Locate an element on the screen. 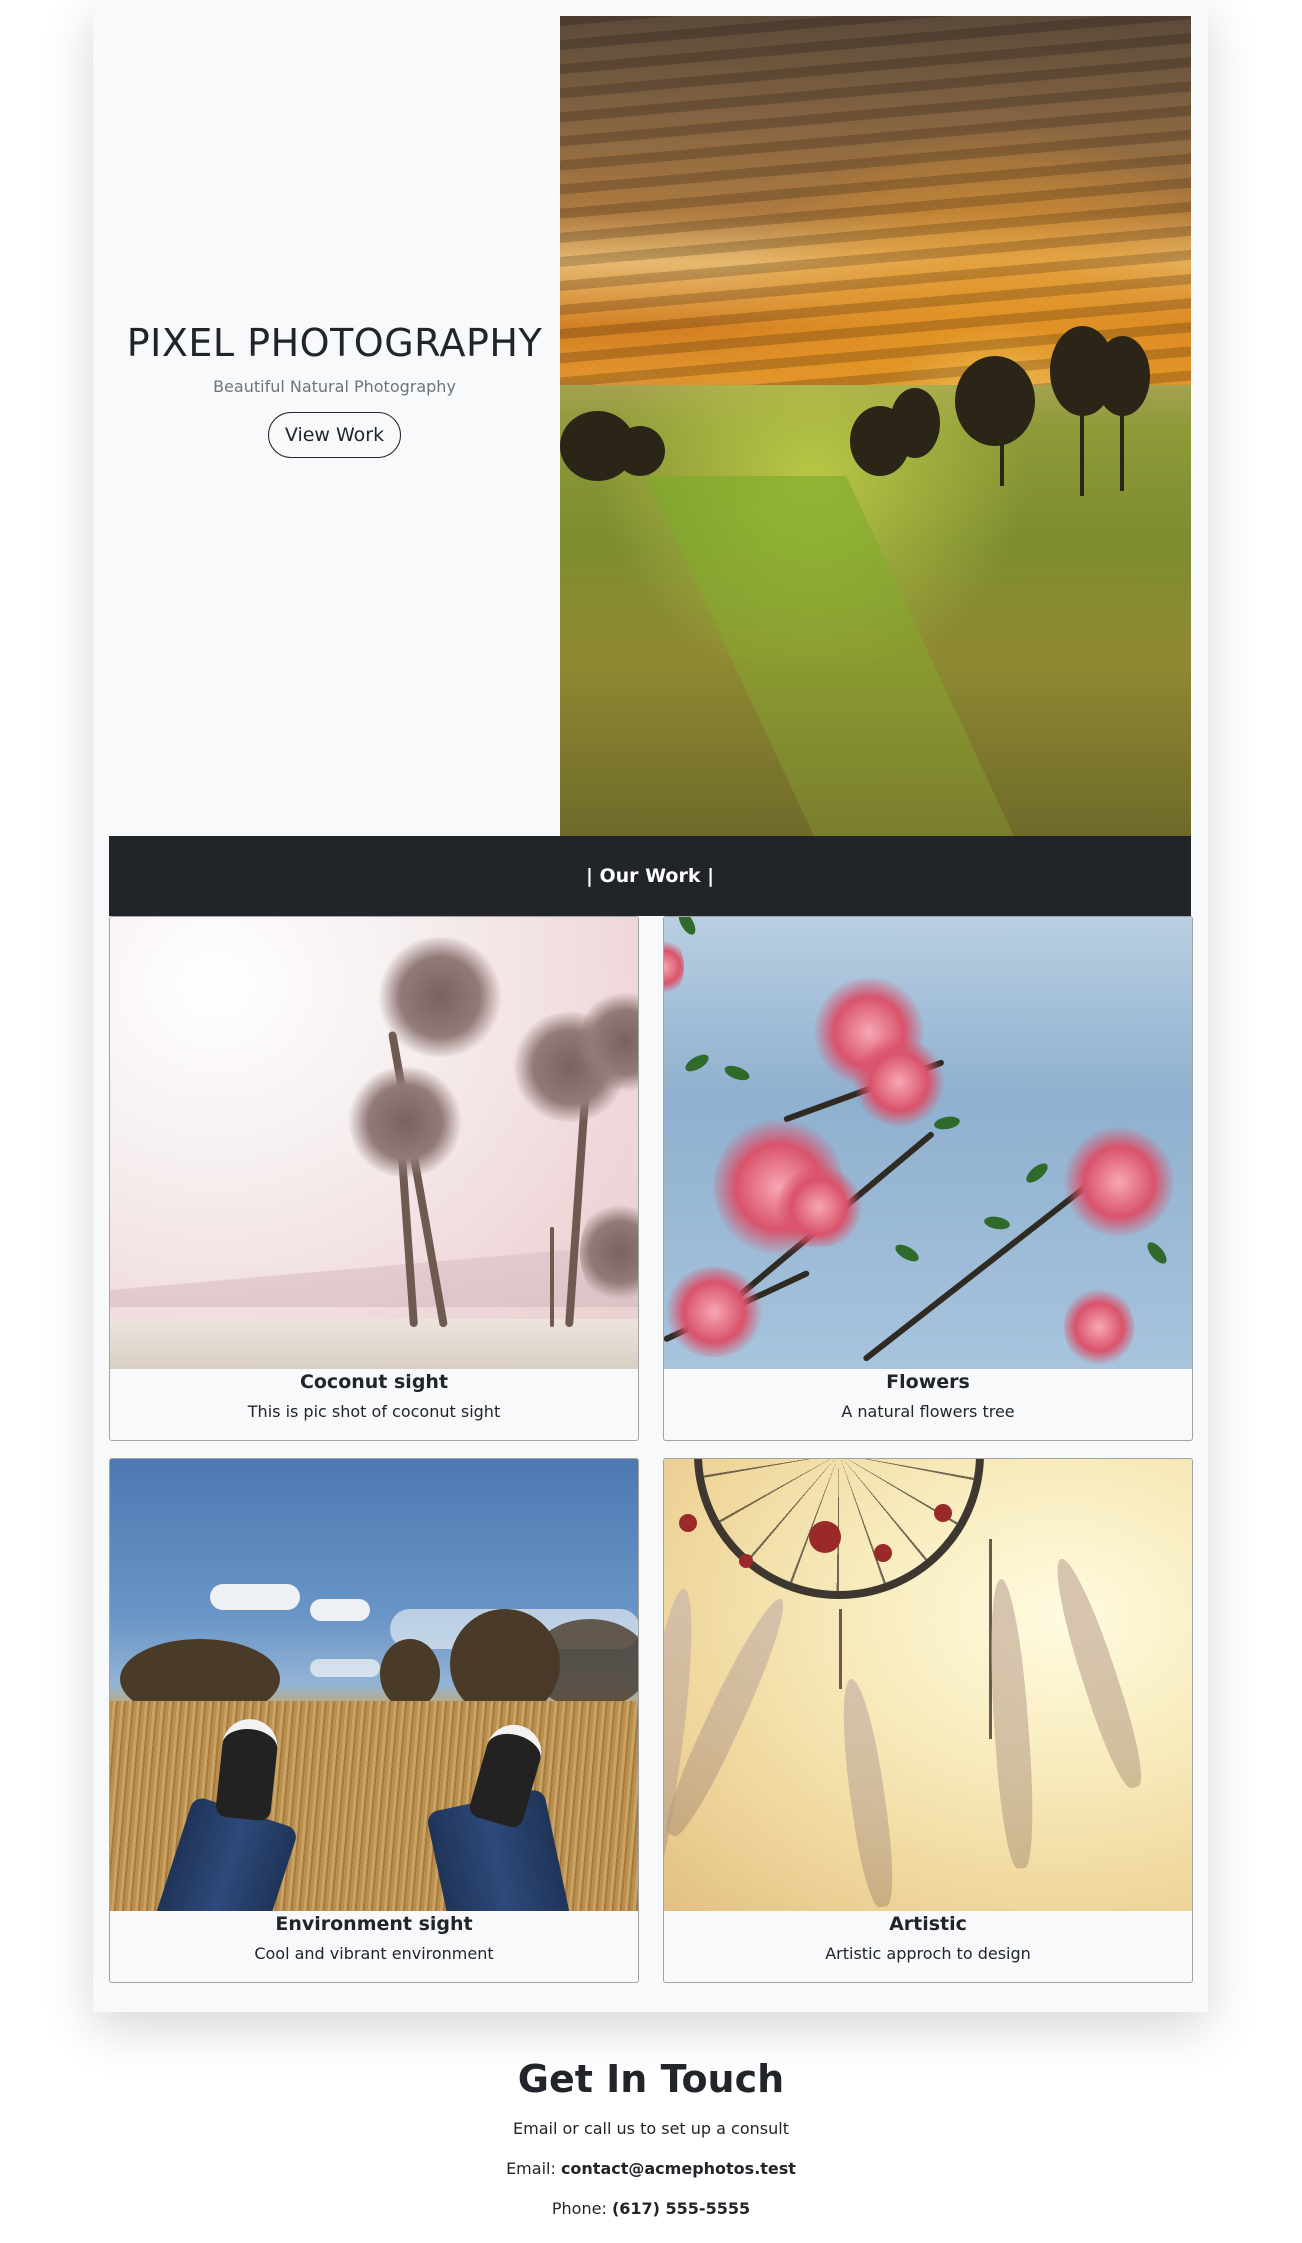  card-title: Coconut sight is located at coordinates (374, 1382).